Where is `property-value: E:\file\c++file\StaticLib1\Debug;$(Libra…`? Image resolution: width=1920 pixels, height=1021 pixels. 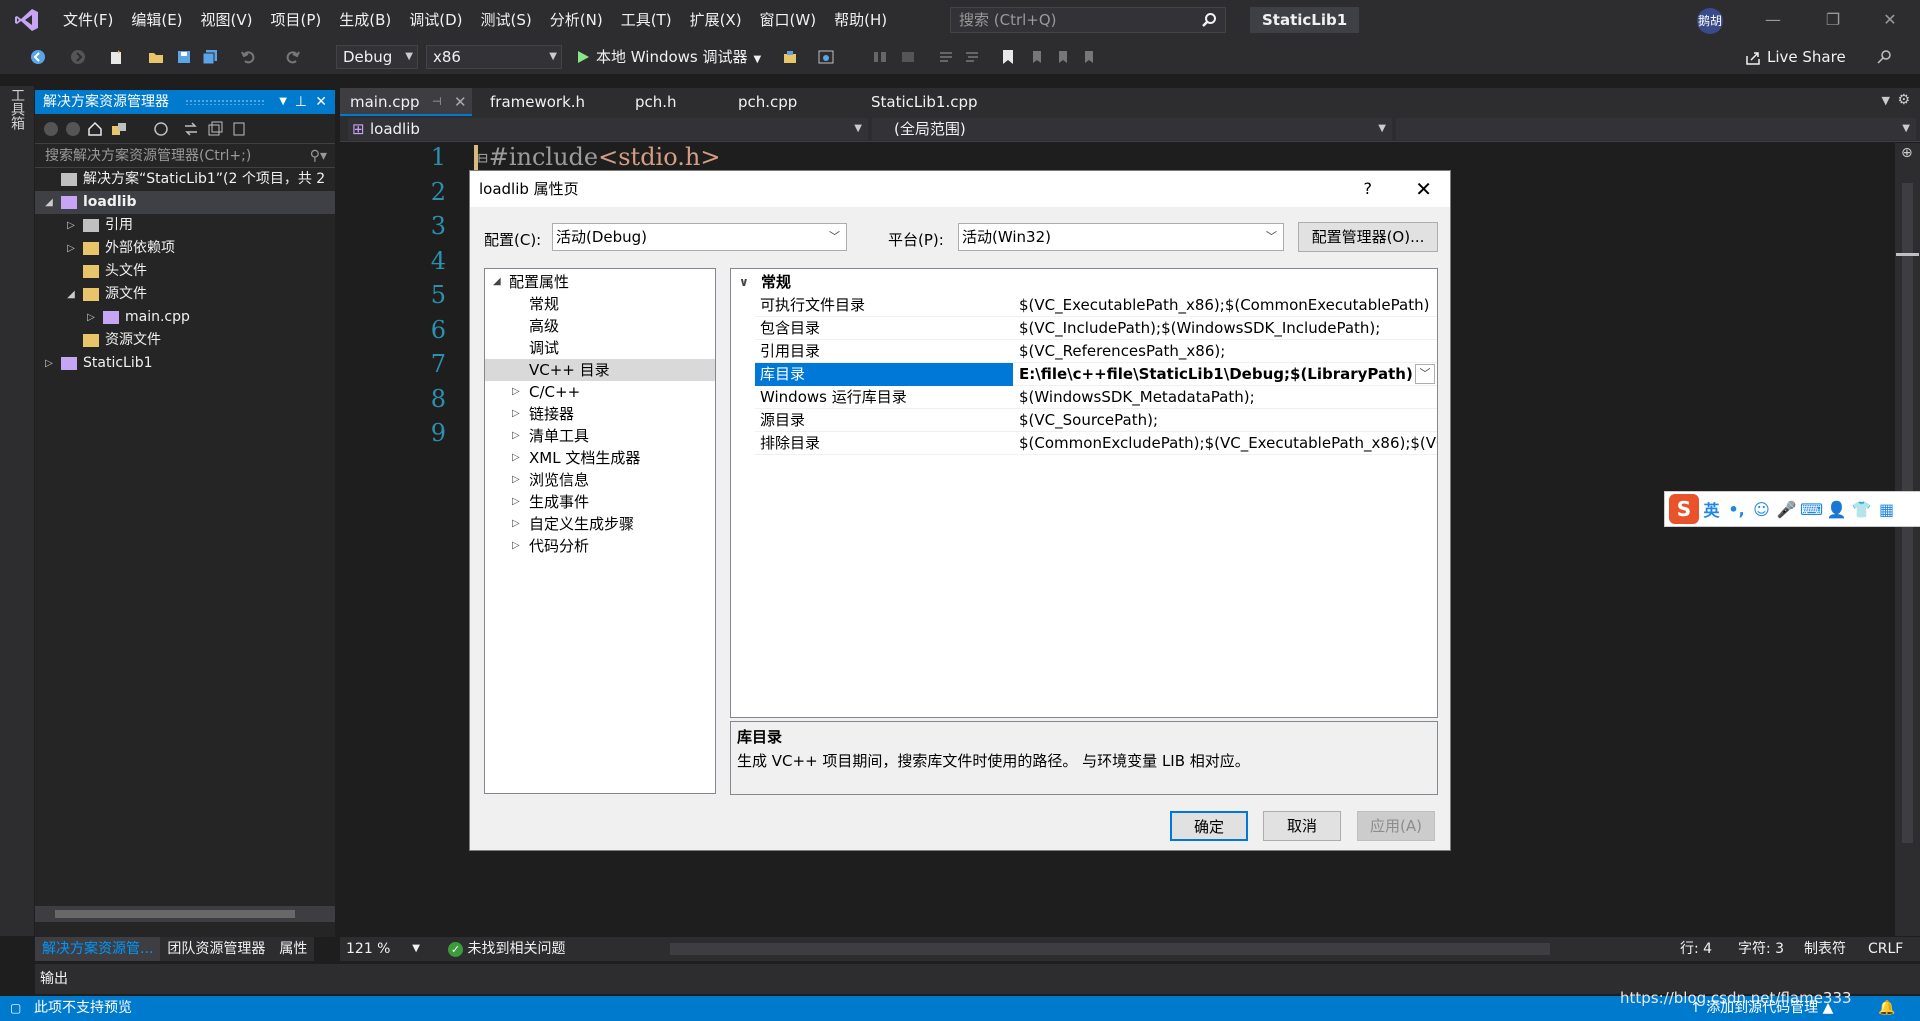 property-value: E:\file\c++file\StaticLib1\Debug;$(Libra… is located at coordinates (1228, 374).